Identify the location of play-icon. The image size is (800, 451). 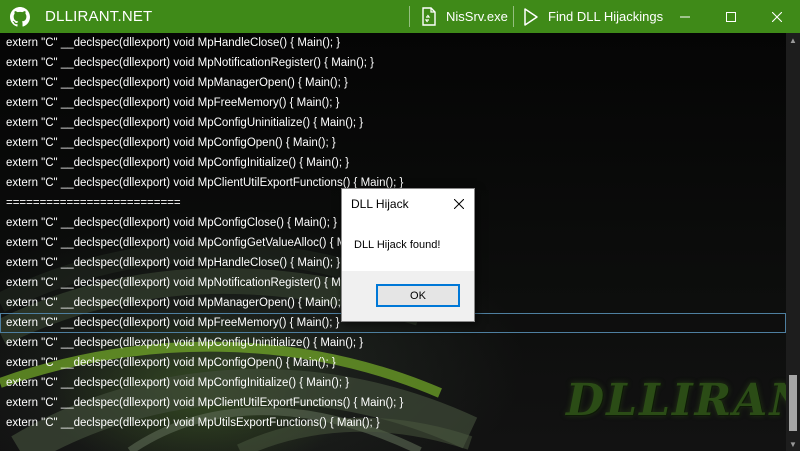
(531, 16).